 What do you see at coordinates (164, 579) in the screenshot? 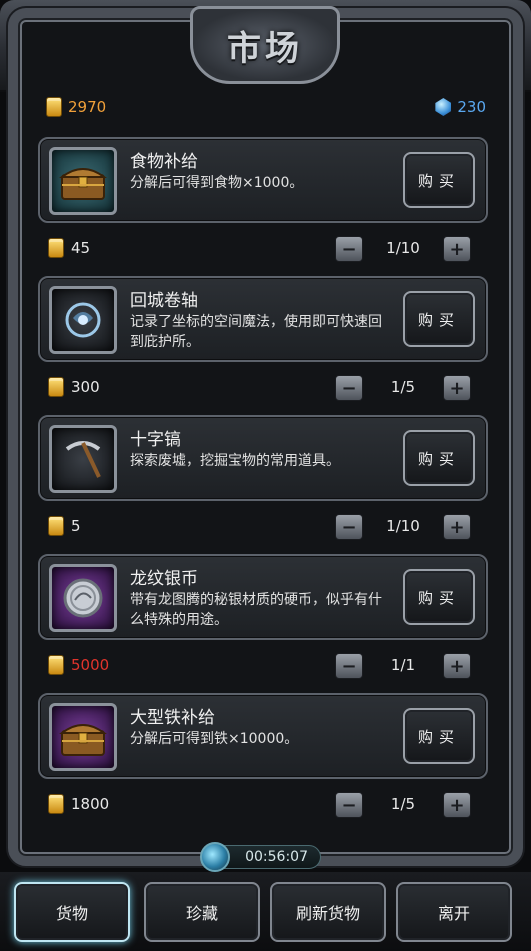
I see `item-name: 龙纹银币` at bounding box center [164, 579].